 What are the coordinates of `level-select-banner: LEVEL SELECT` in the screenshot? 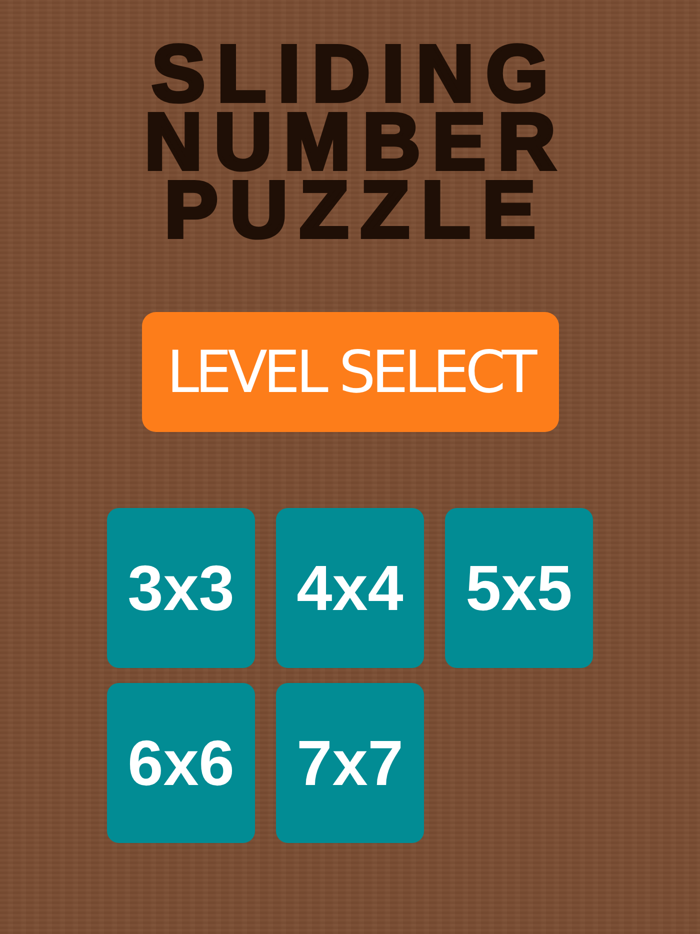 It's located at (350, 372).